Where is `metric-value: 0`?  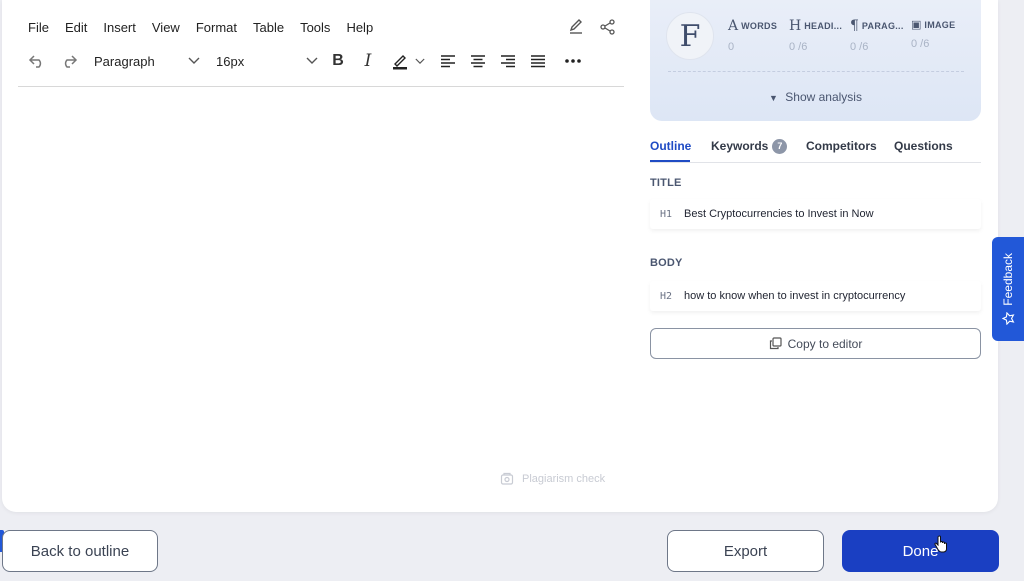
metric-value: 0 is located at coordinates (731, 47).